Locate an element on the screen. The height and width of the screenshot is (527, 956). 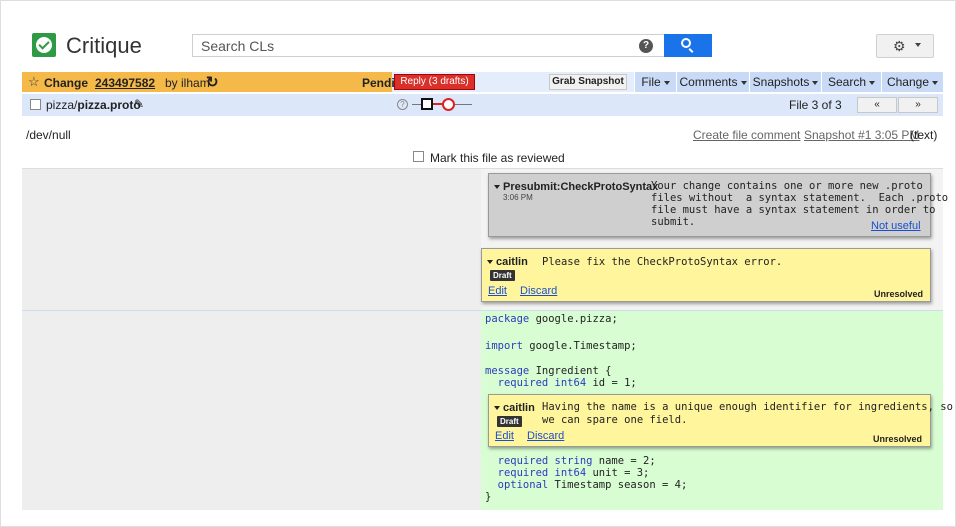
menu-change: Change is located at coordinates (912, 82).